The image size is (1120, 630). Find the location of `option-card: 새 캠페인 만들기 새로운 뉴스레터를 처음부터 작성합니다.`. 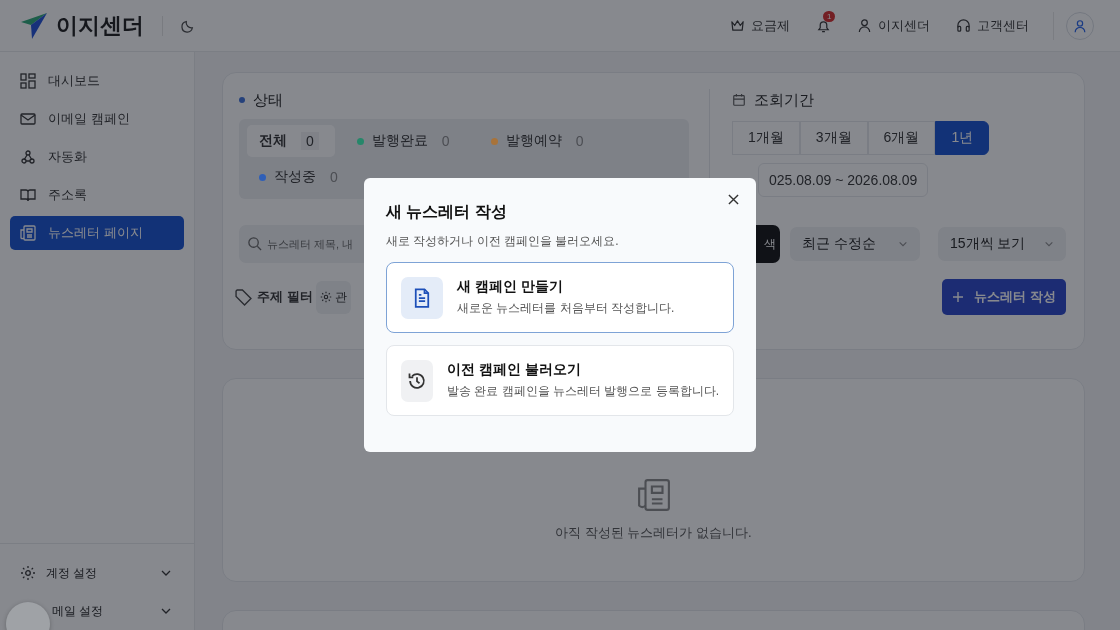

option-card: 새 캠페인 만들기 새로운 뉴스레터를 처음부터 작성합니다. is located at coordinates (560, 297).